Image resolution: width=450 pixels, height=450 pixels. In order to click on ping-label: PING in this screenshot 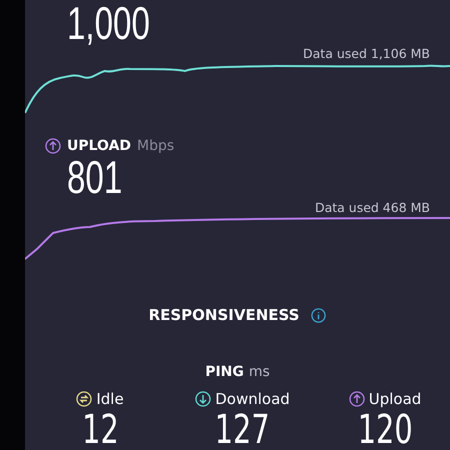, I will do `click(224, 372)`.